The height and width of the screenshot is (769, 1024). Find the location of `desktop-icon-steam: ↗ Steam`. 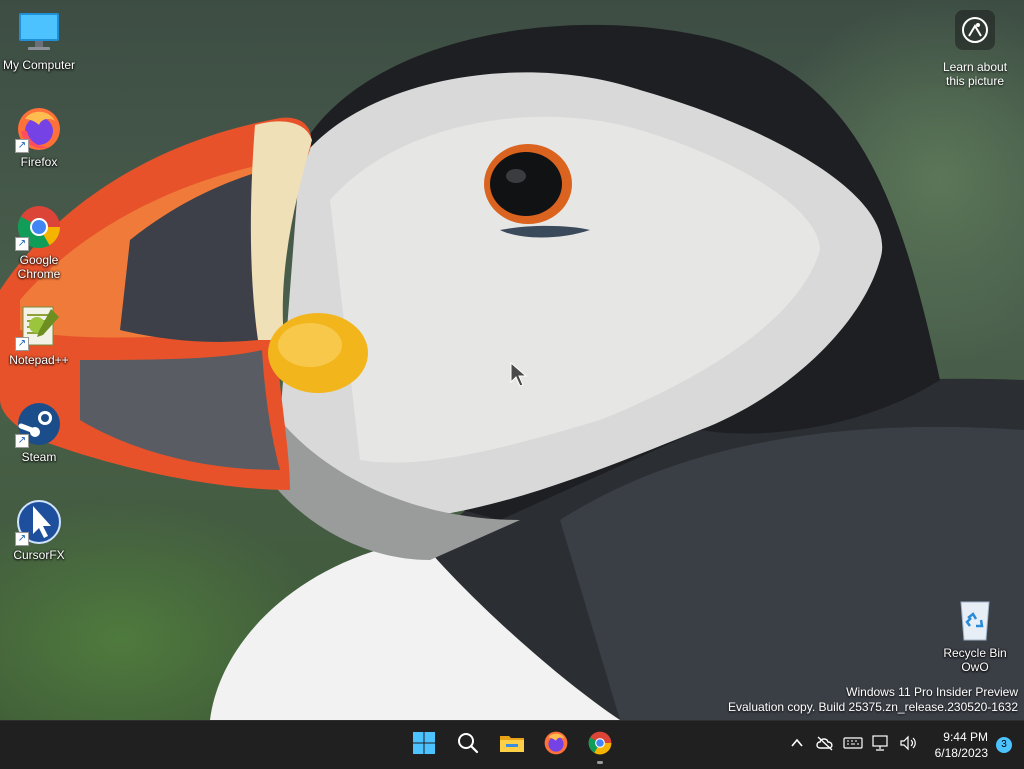

desktop-icon-steam: ↗ Steam is located at coordinates (39, 432).